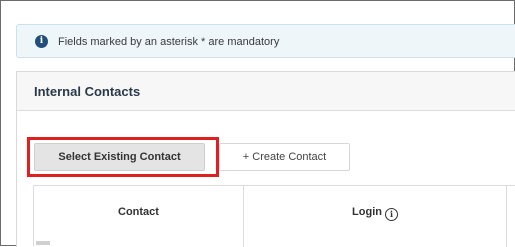 This screenshot has width=515, height=247. I want to click on panel-title: Internal Contacts, so click(87, 91).